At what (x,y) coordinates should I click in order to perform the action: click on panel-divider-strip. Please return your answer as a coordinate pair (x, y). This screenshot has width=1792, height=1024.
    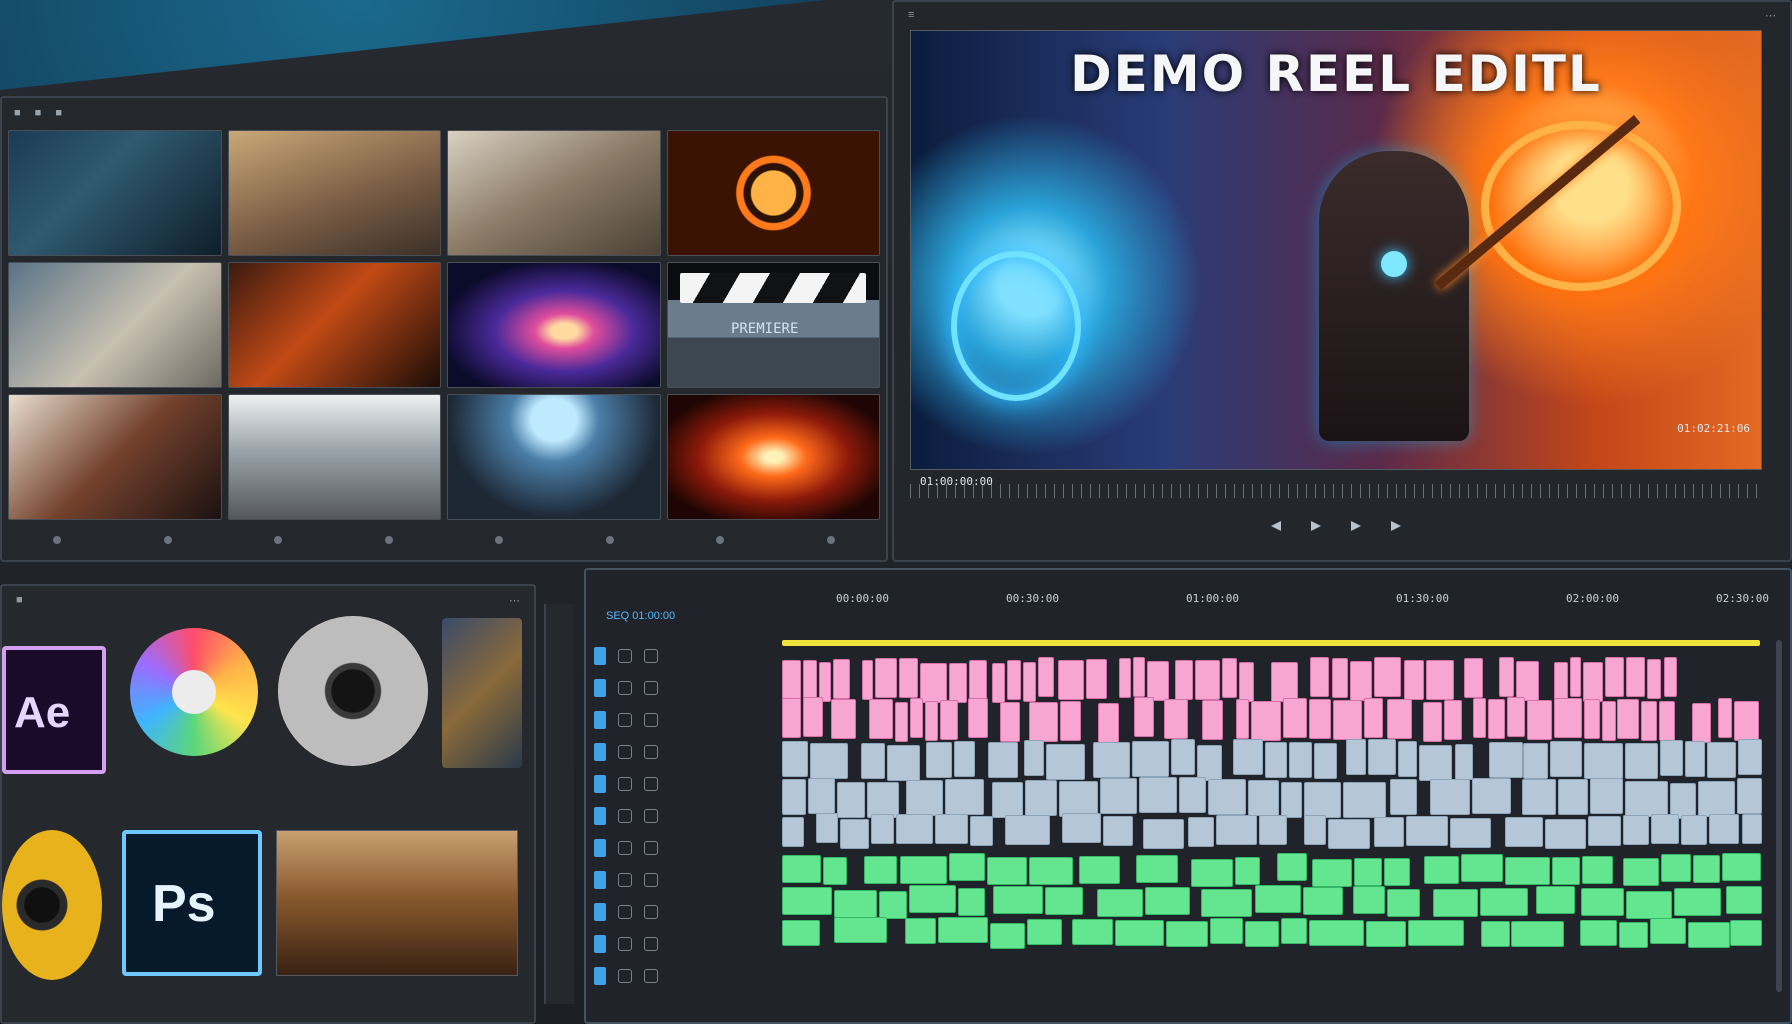
    Looking at the image, I should click on (559, 804).